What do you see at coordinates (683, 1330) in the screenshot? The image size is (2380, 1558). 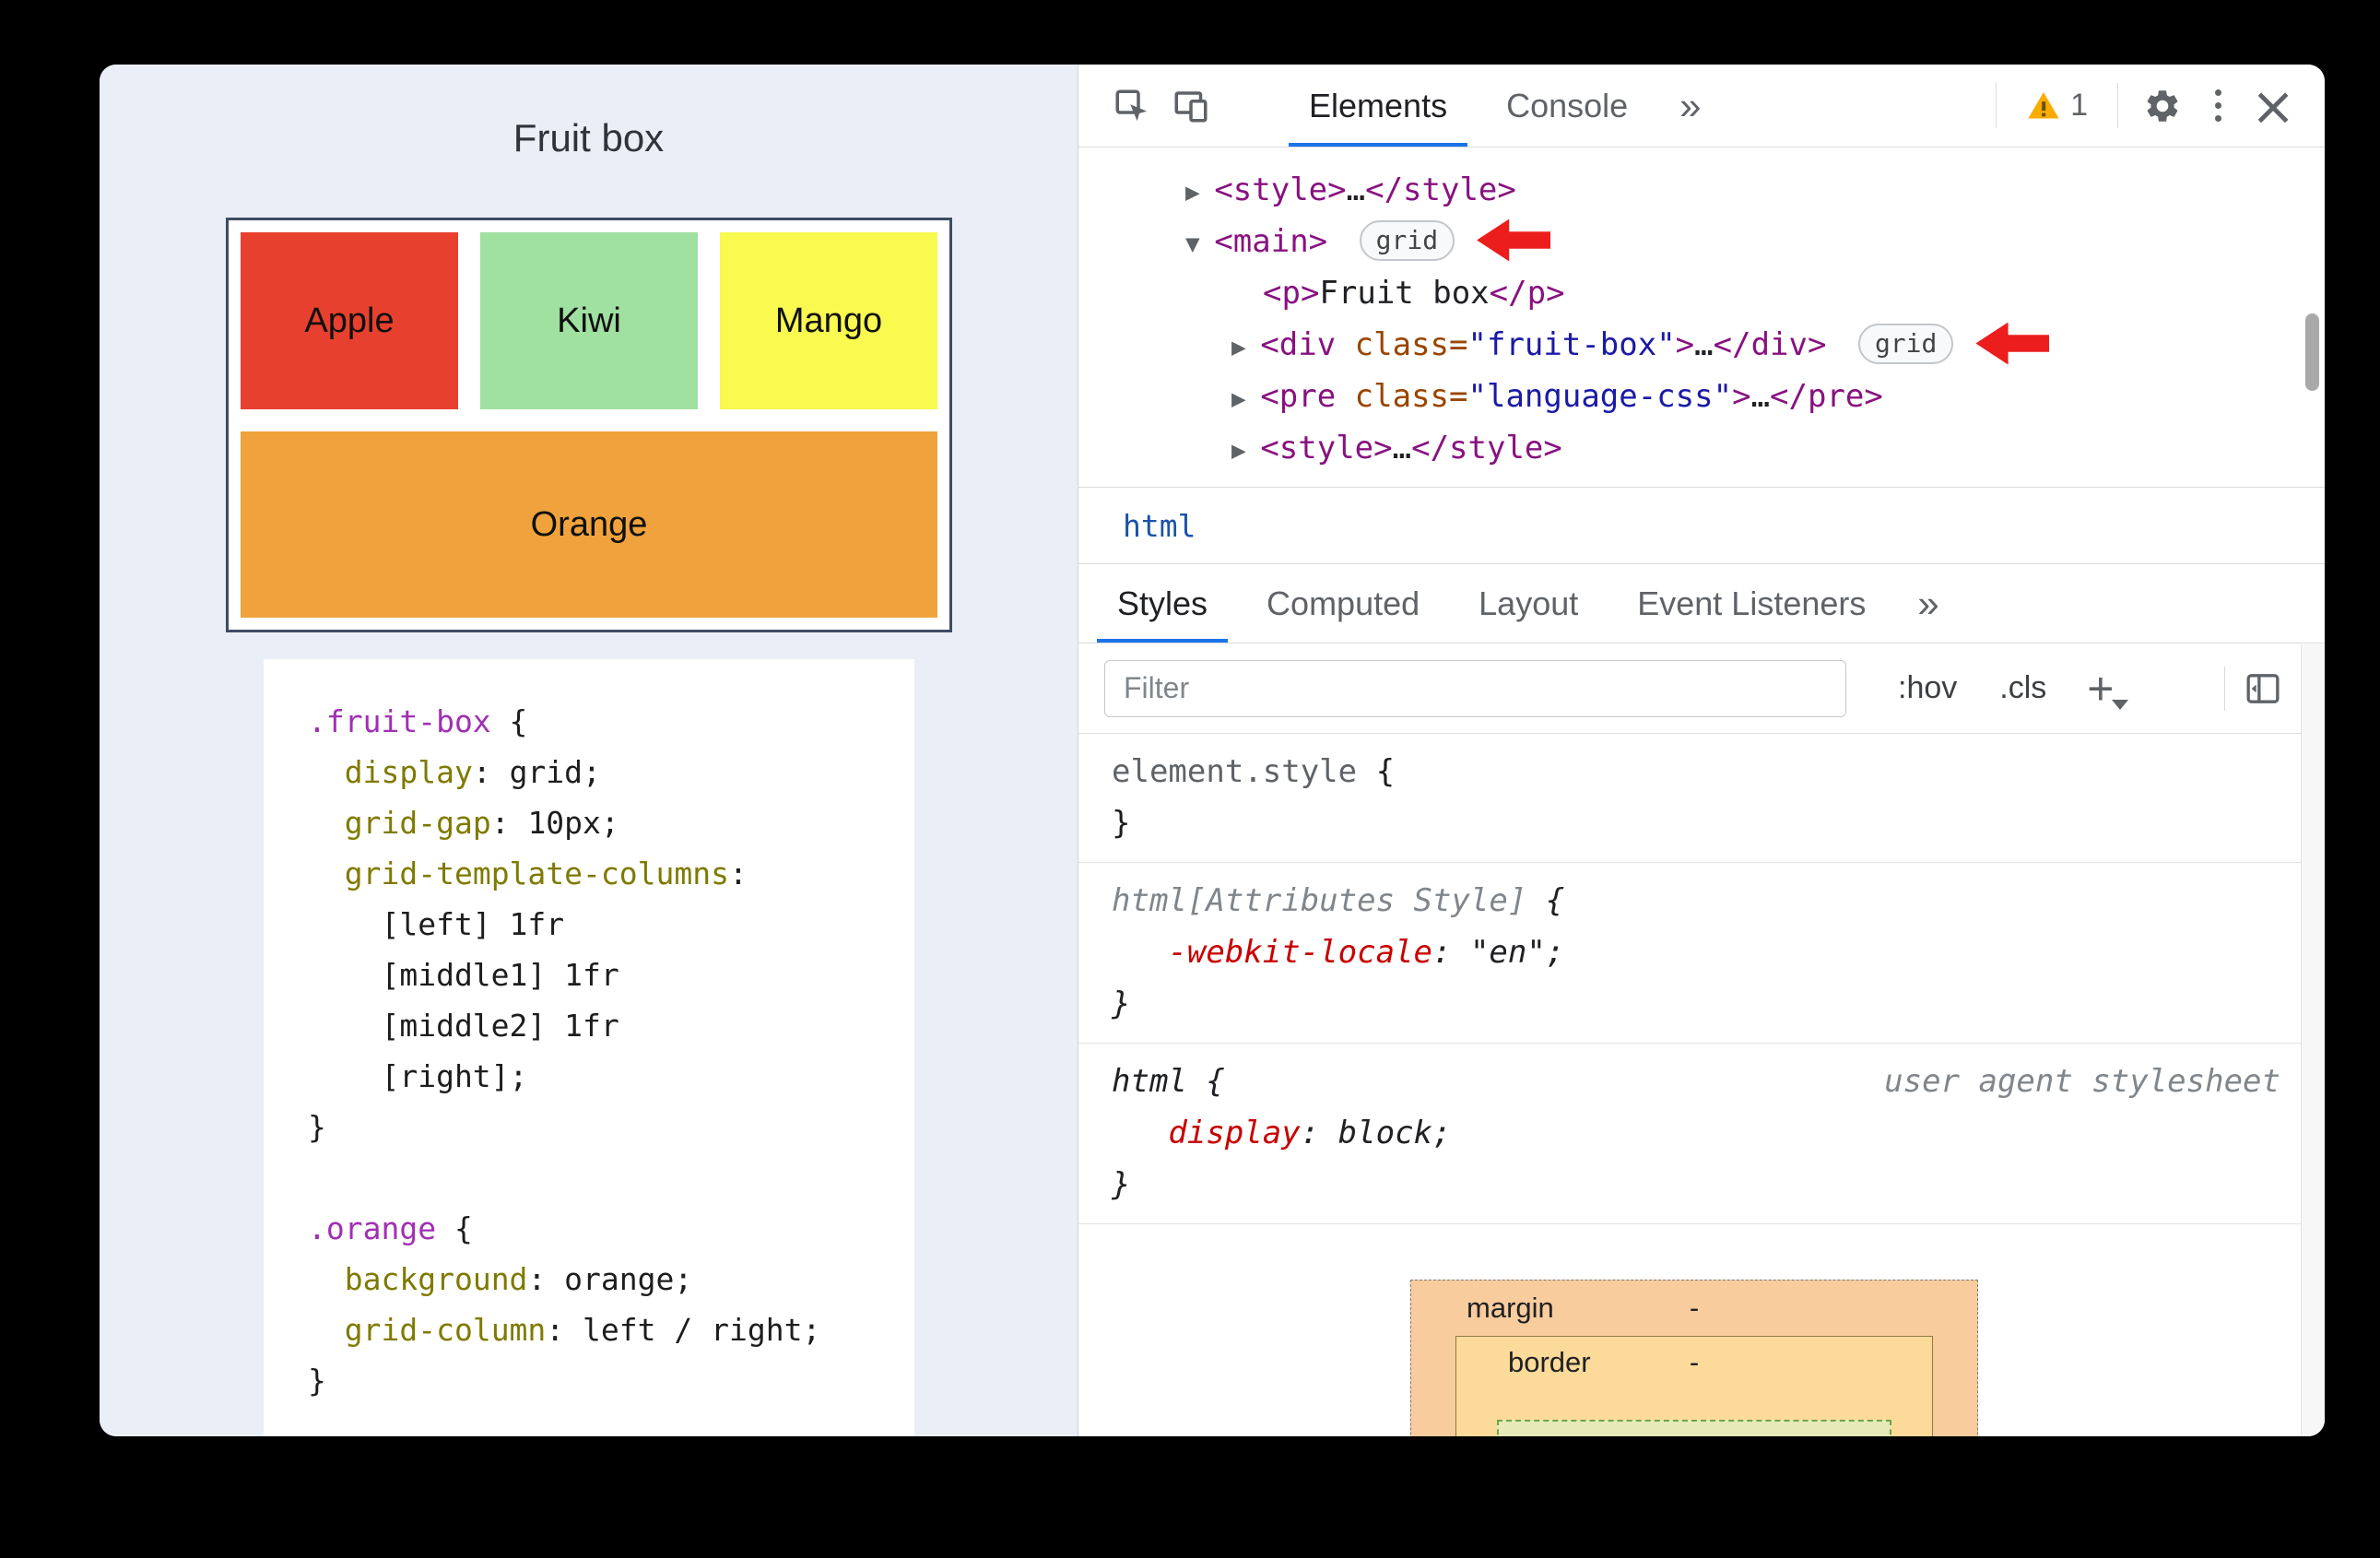 I see `code-token: : left / right;` at bounding box center [683, 1330].